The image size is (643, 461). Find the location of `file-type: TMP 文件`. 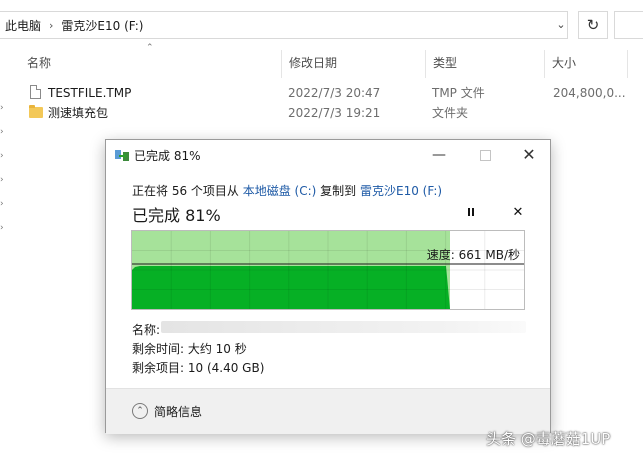

file-type: TMP 文件 is located at coordinates (458, 93).